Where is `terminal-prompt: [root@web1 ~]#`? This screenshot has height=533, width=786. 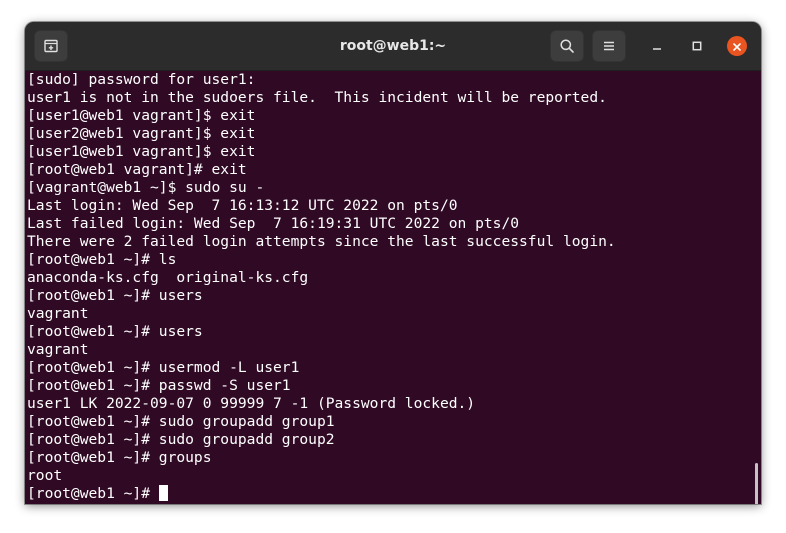
terminal-prompt: [root@web1 ~]# is located at coordinates (93, 493).